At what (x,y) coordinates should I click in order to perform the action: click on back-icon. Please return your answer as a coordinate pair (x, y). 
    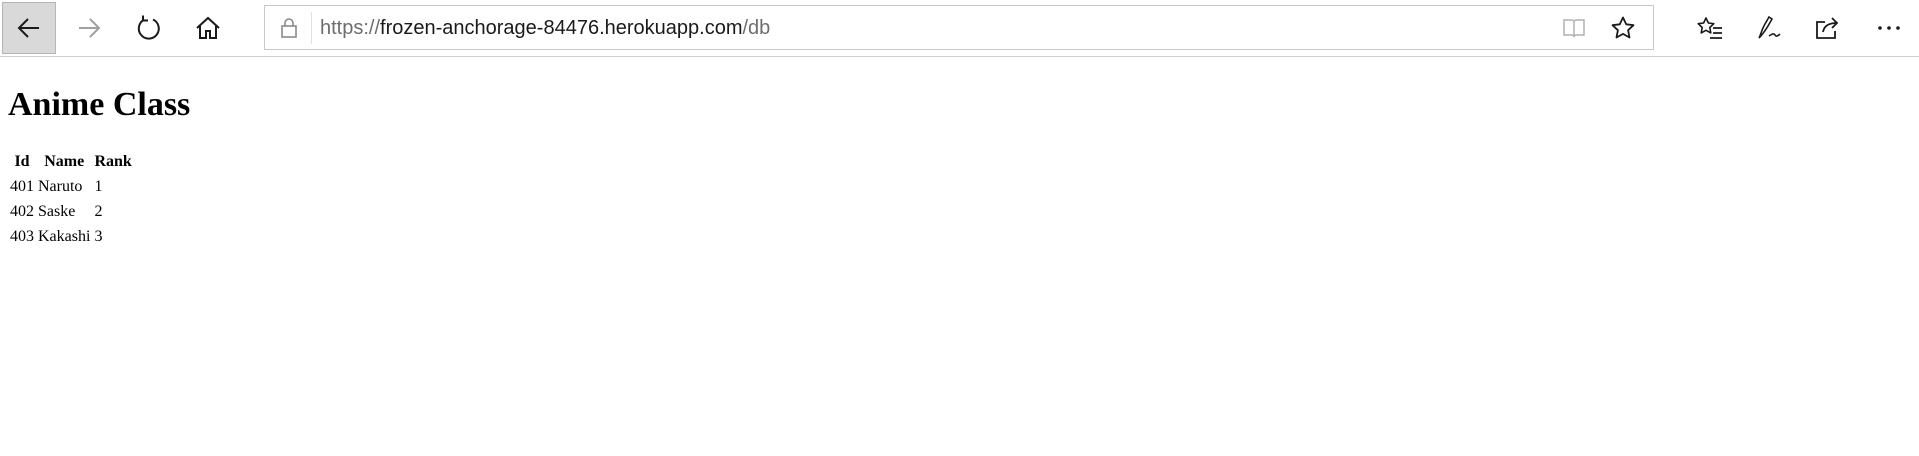
    Looking at the image, I should click on (28, 28).